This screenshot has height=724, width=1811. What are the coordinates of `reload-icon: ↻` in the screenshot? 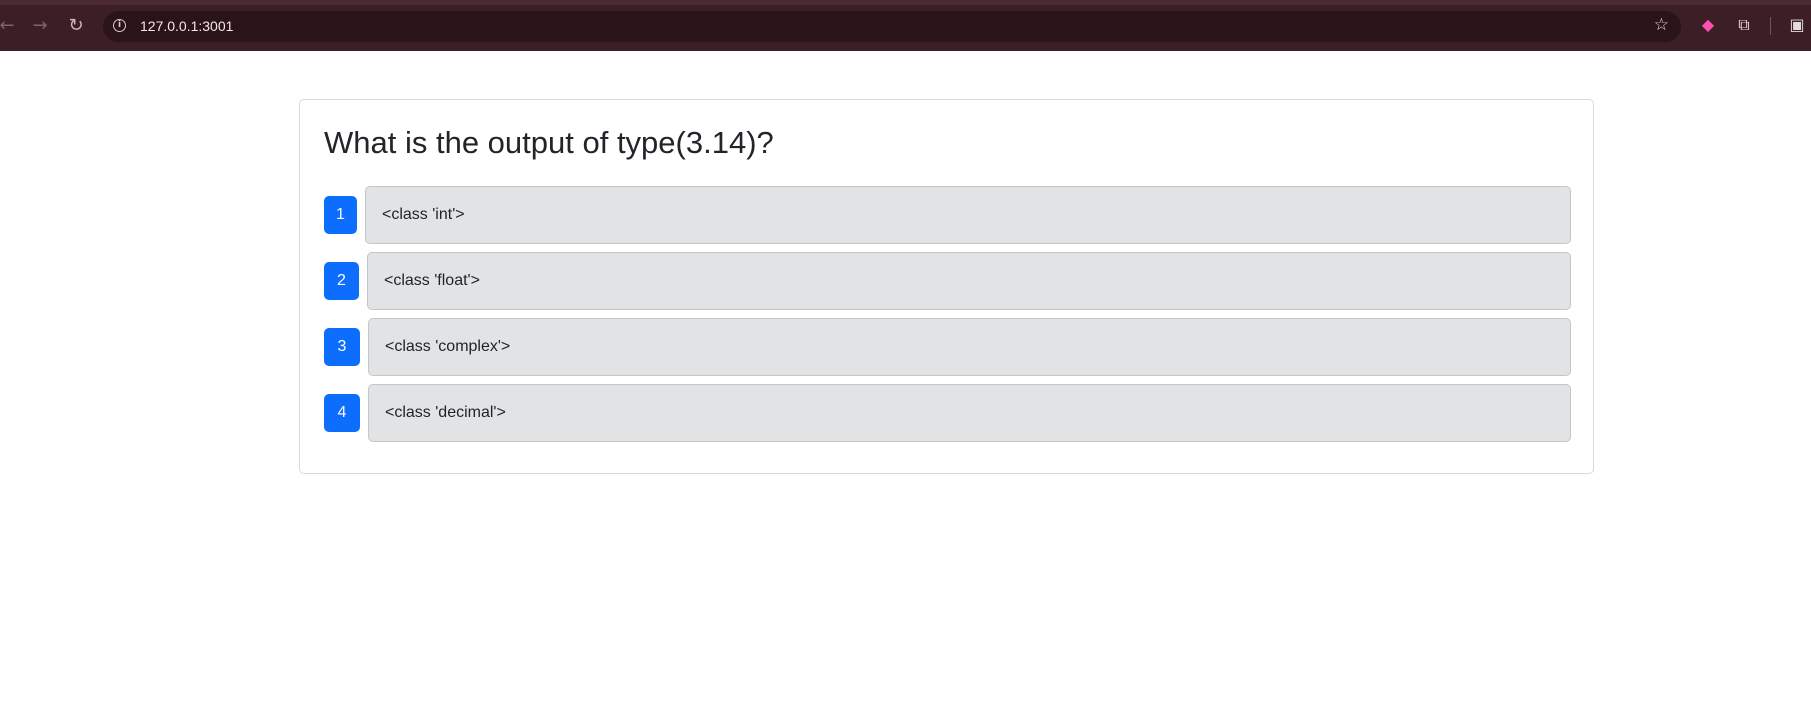 It's located at (76, 26).